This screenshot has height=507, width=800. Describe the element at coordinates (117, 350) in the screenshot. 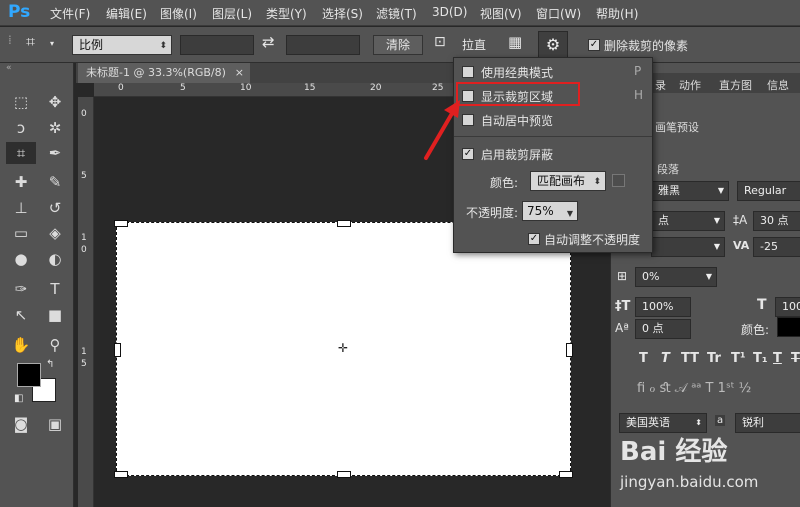

I see `crop-handle-left` at that location.